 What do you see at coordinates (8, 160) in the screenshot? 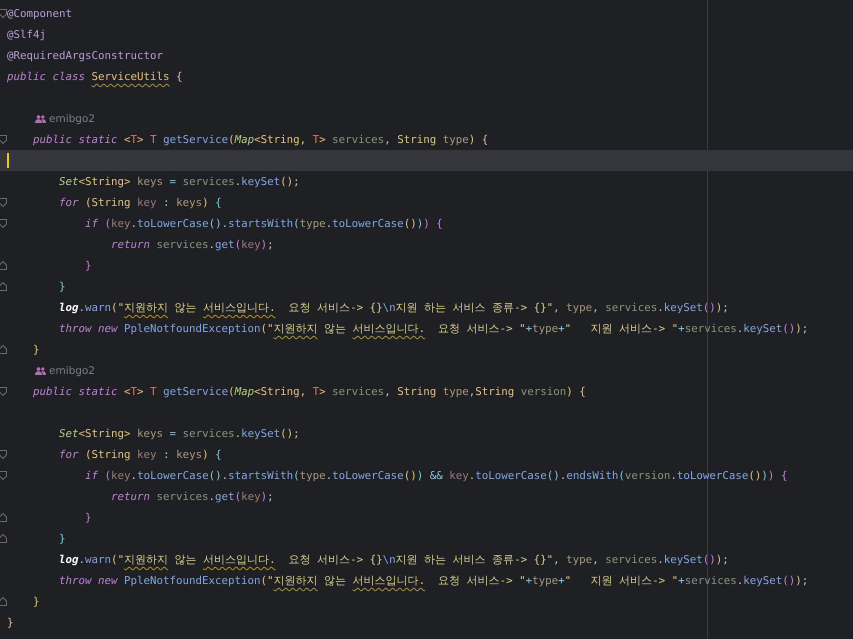
I see `text-cursor` at bounding box center [8, 160].